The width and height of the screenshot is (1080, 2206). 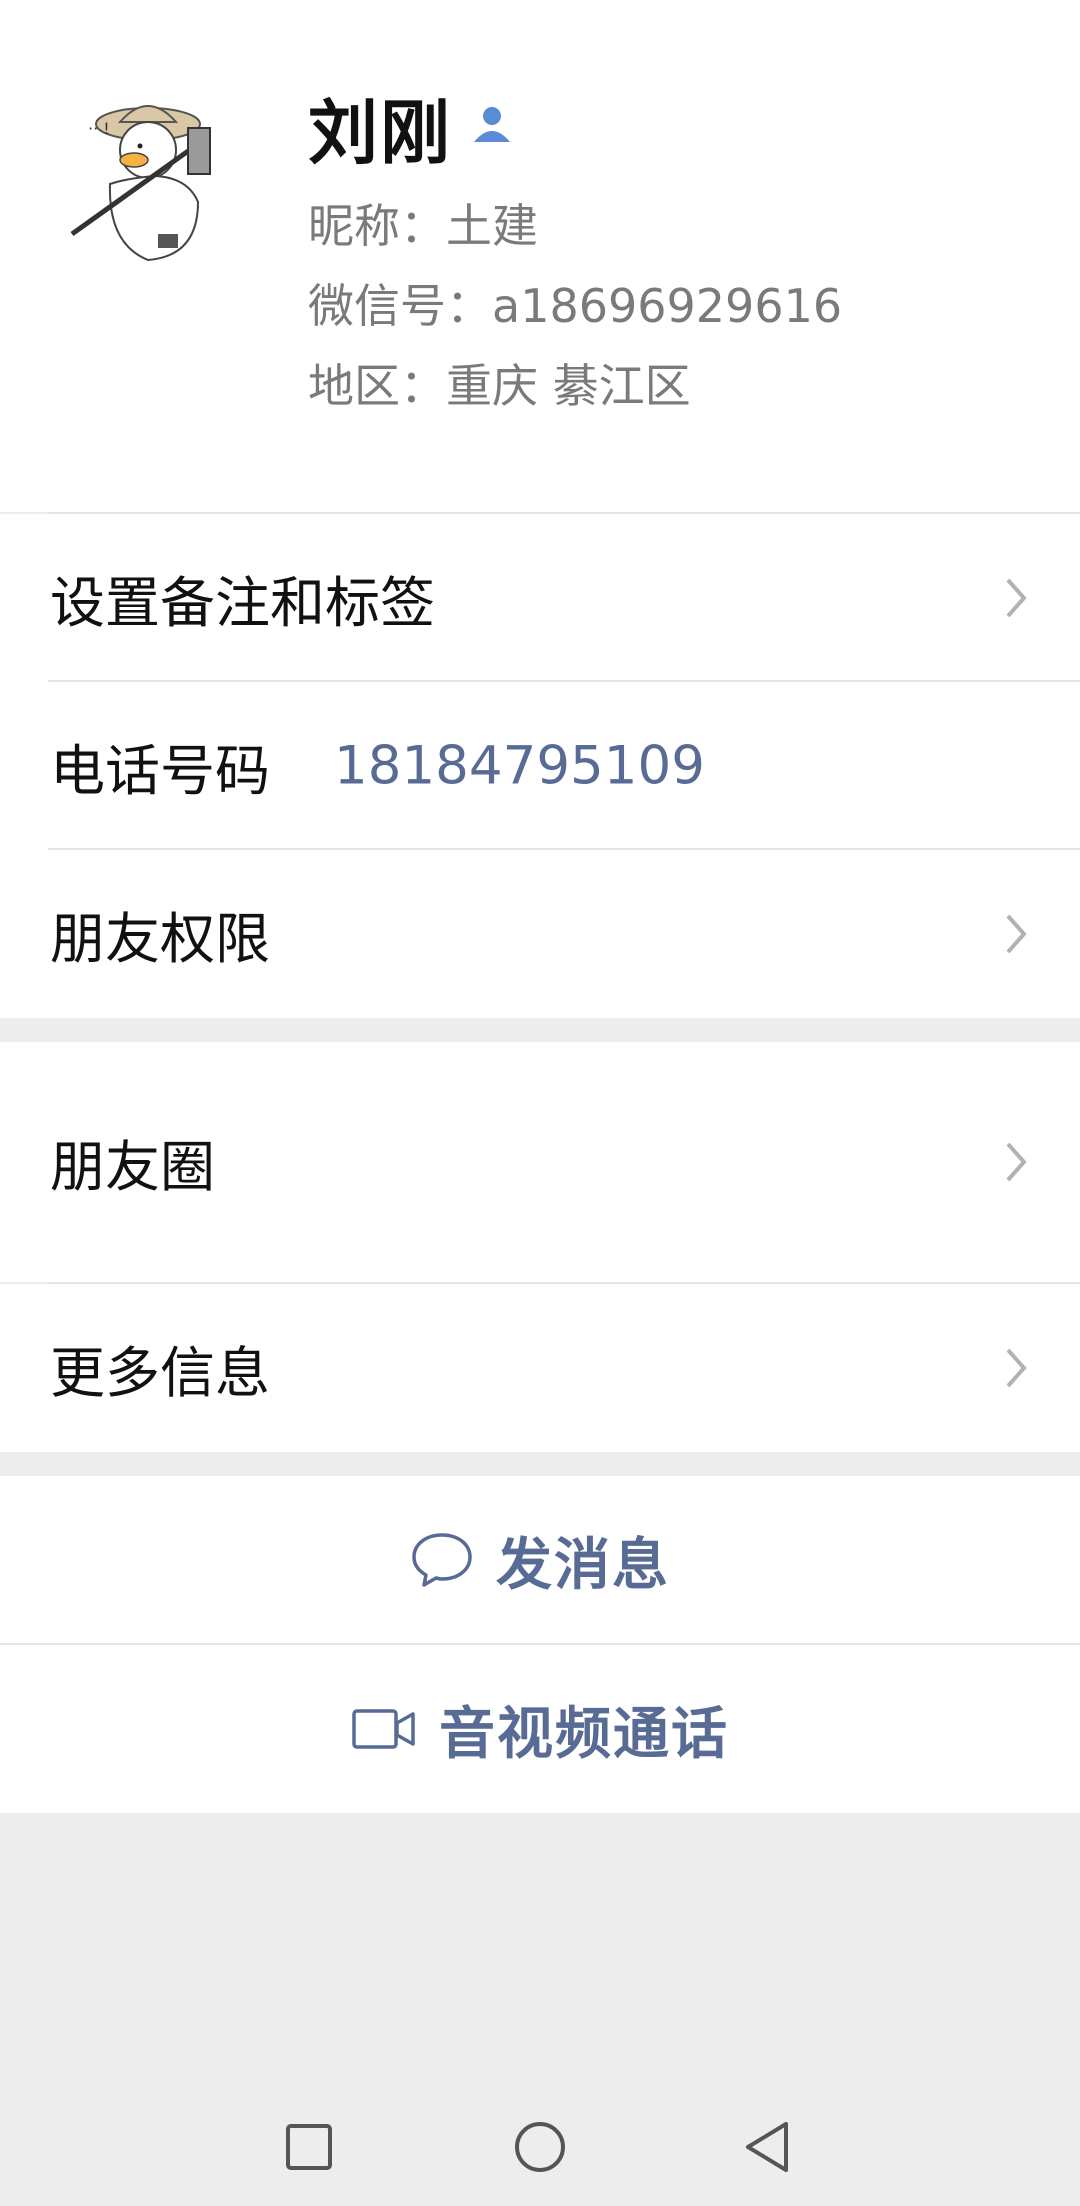 What do you see at coordinates (309, 2147) in the screenshot?
I see `square-icon` at bounding box center [309, 2147].